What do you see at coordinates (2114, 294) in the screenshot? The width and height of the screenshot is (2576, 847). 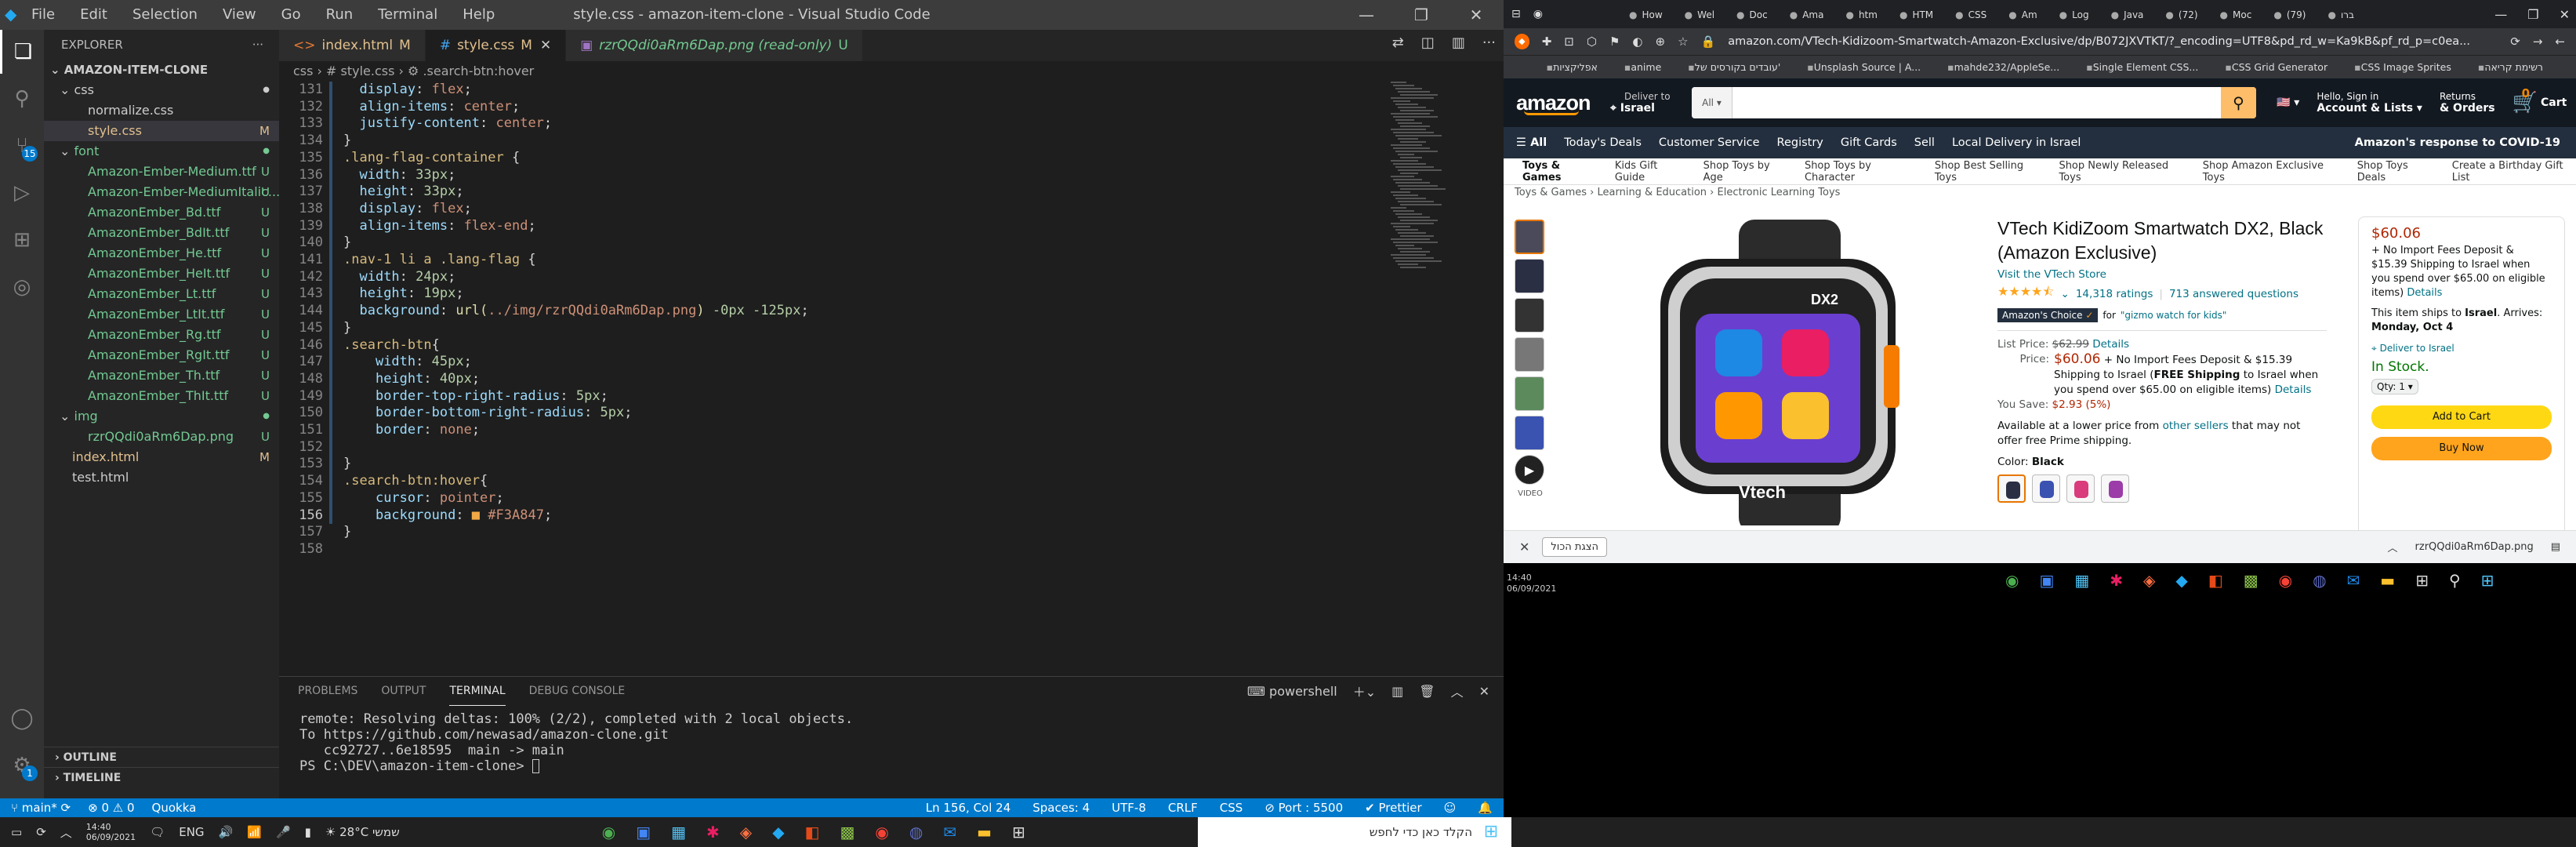 I see `ratings-count: 14,318 ratings` at bounding box center [2114, 294].